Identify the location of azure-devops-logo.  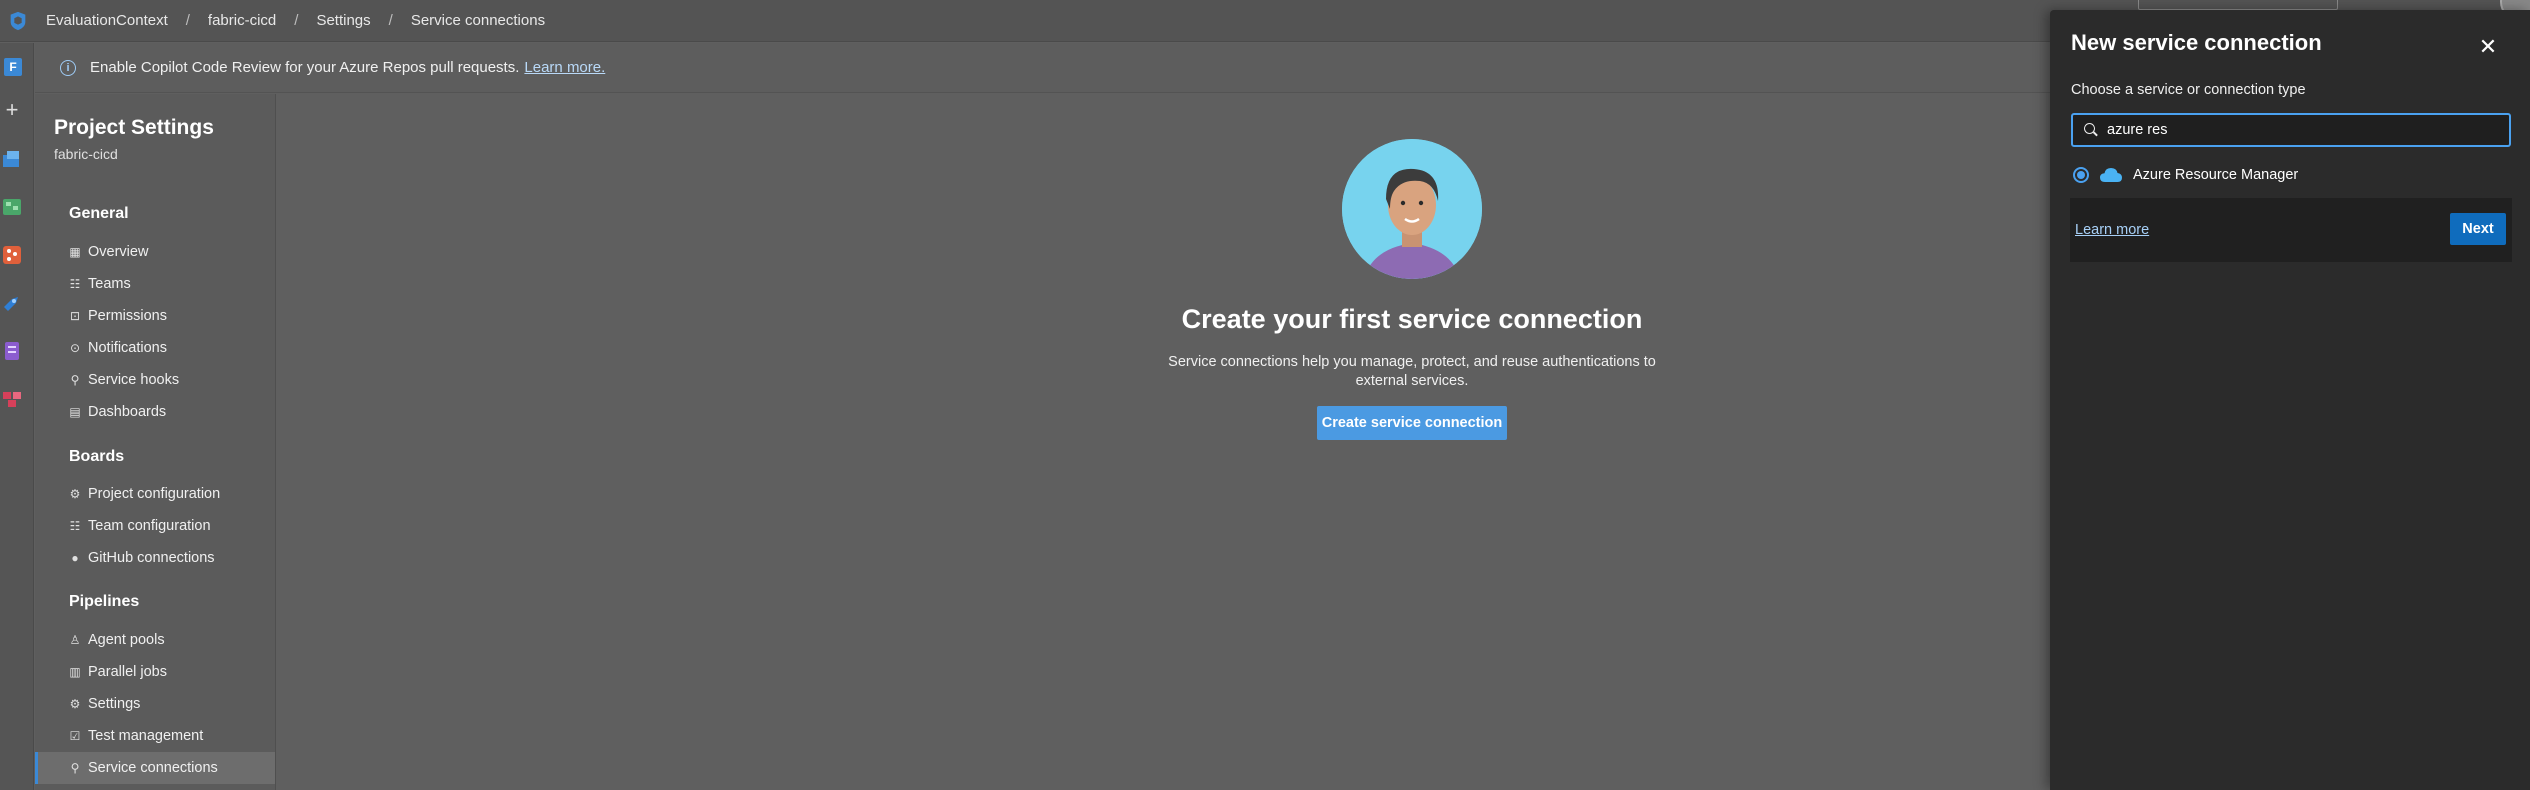
(18, 21).